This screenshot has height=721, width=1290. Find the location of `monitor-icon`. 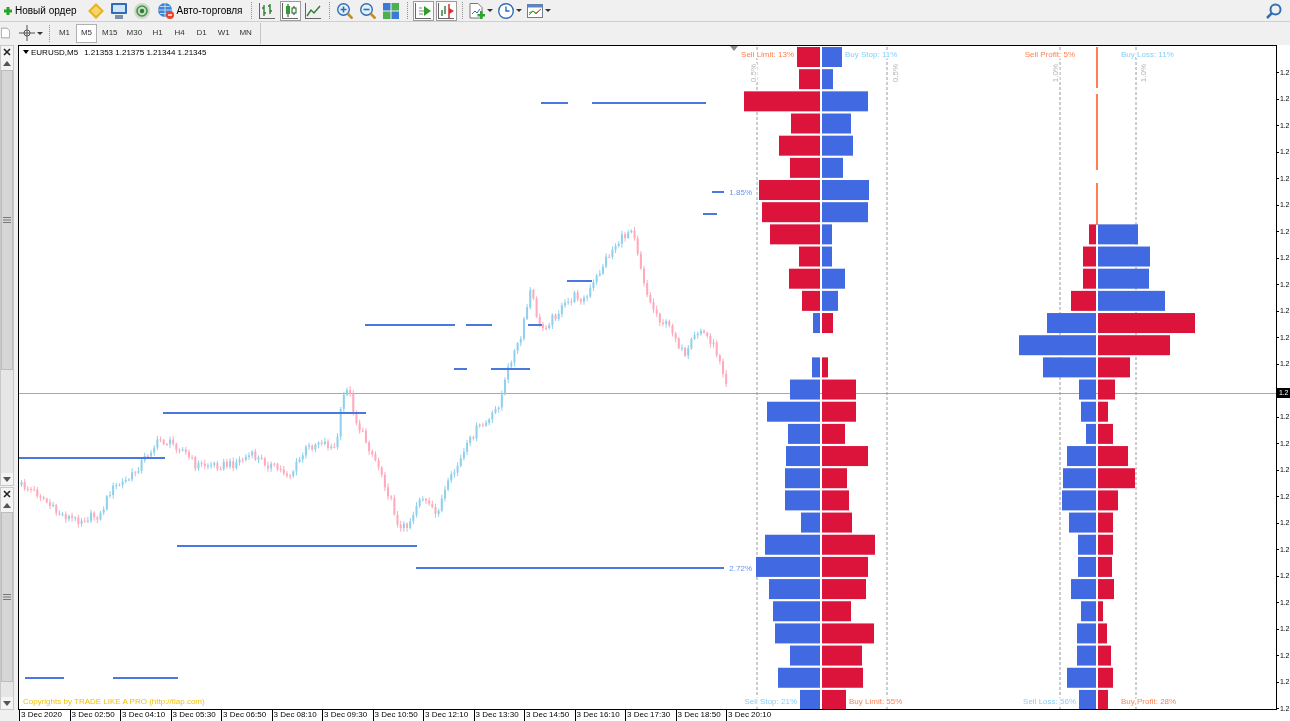

monitor-icon is located at coordinates (119, 10).